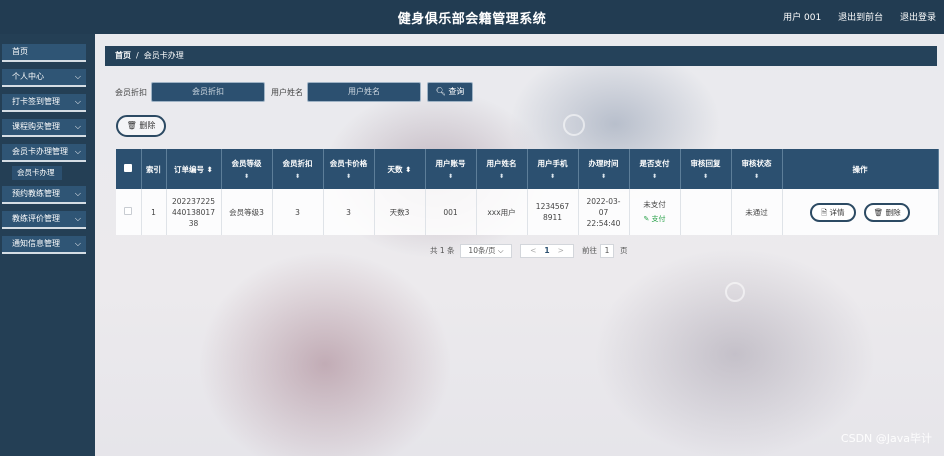 The height and width of the screenshot is (456, 944). What do you see at coordinates (603, 163) in the screenshot?
I see `col-time-label: 办理时间` at bounding box center [603, 163].